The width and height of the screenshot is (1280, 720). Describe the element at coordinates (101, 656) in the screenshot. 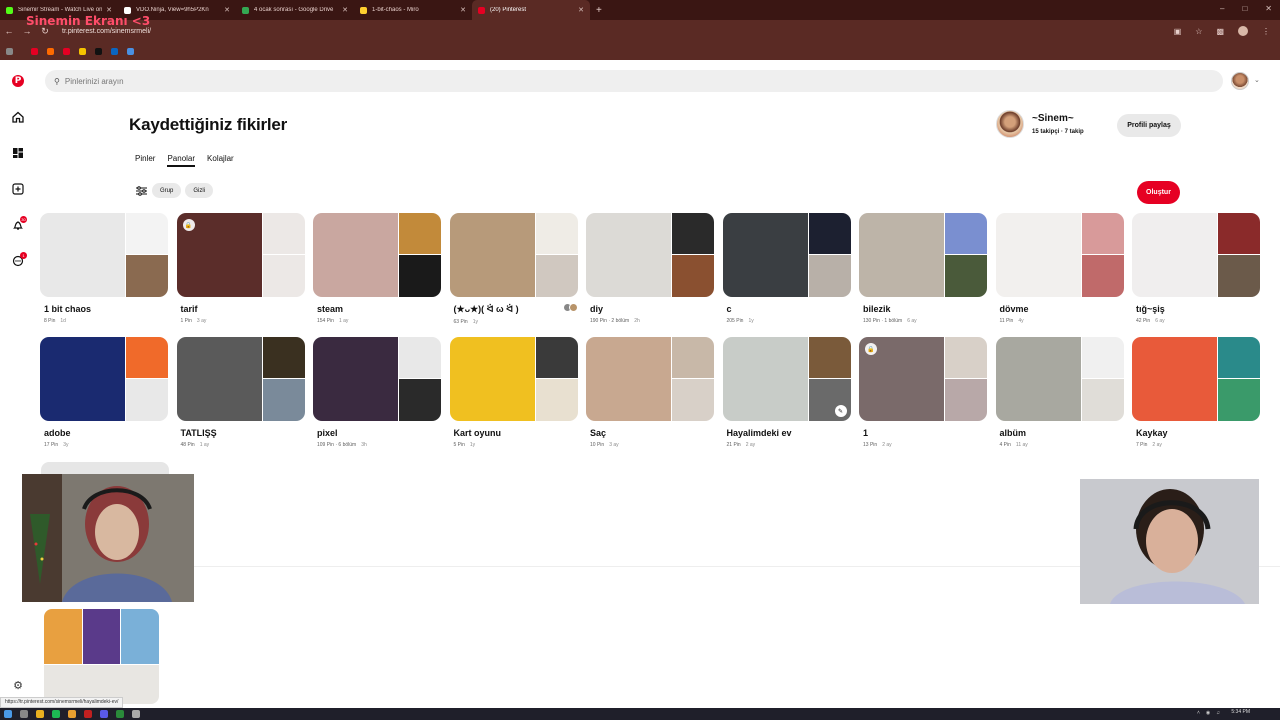

I see `bottom-board-cover` at that location.